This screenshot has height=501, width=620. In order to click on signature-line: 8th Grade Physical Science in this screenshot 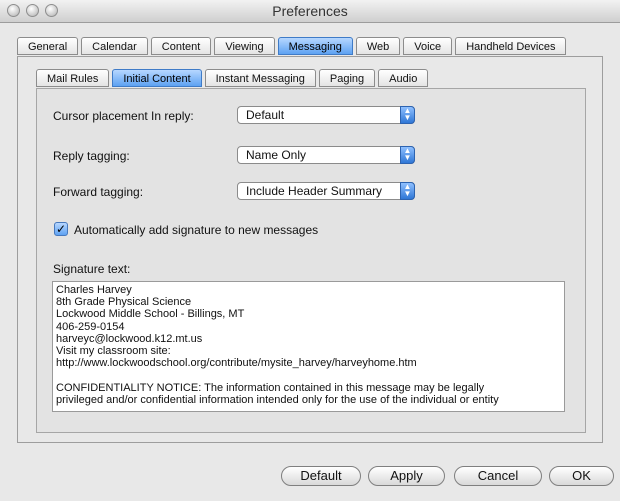, I will do `click(124, 302)`.